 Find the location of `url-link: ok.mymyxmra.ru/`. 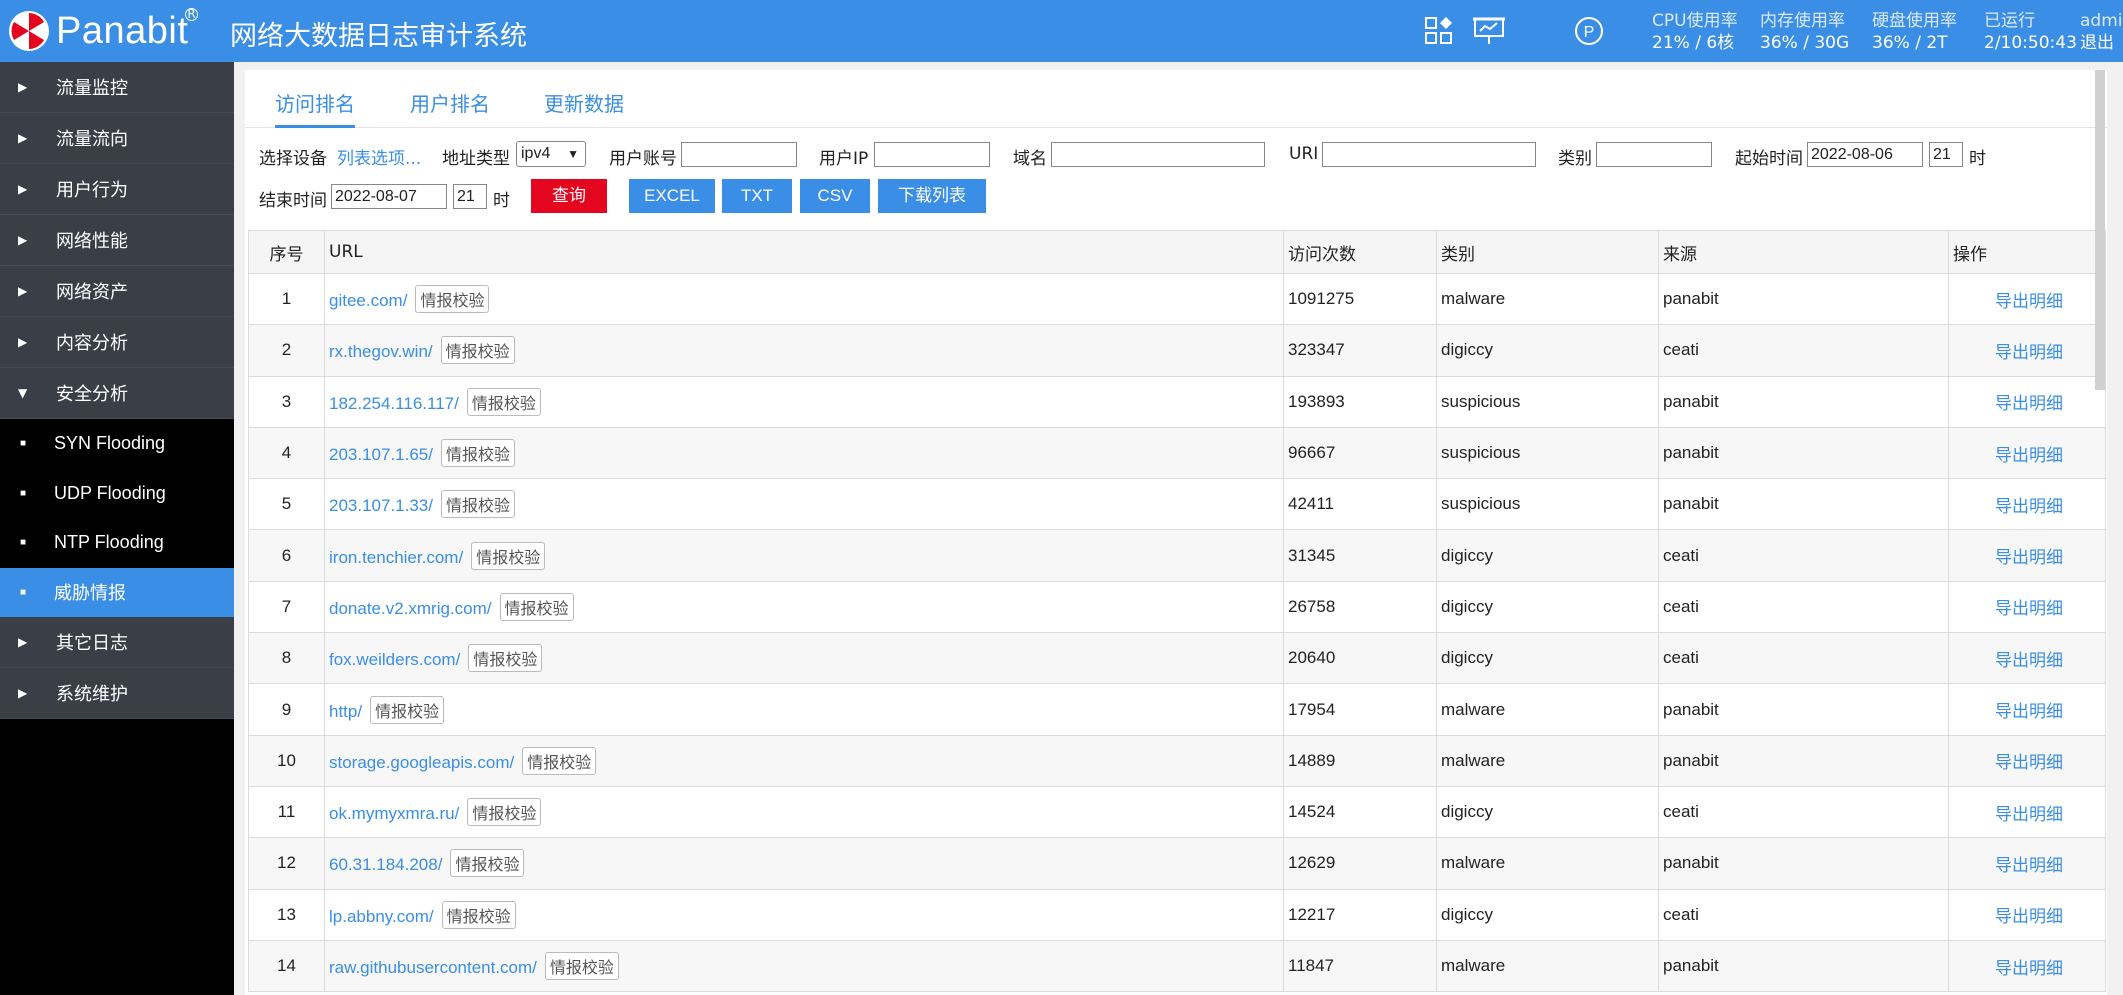

url-link: ok.mymyxmra.ru/ is located at coordinates (394, 813).